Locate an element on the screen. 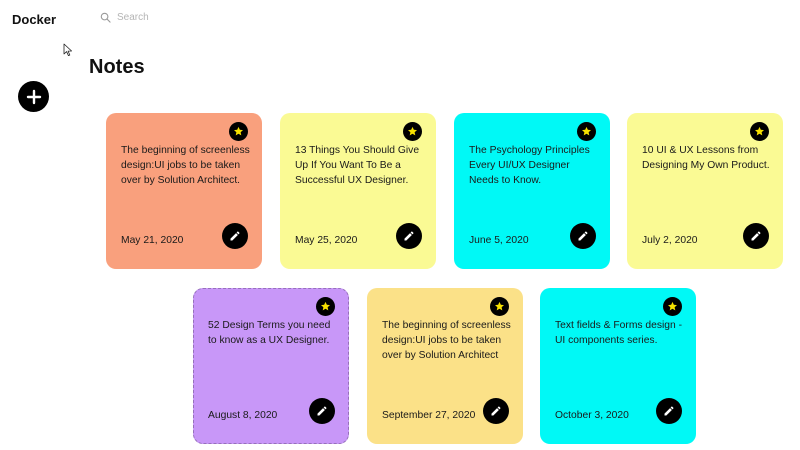 This screenshot has height=450, width=800. note-date: May 21, 2020 is located at coordinates (152, 240).